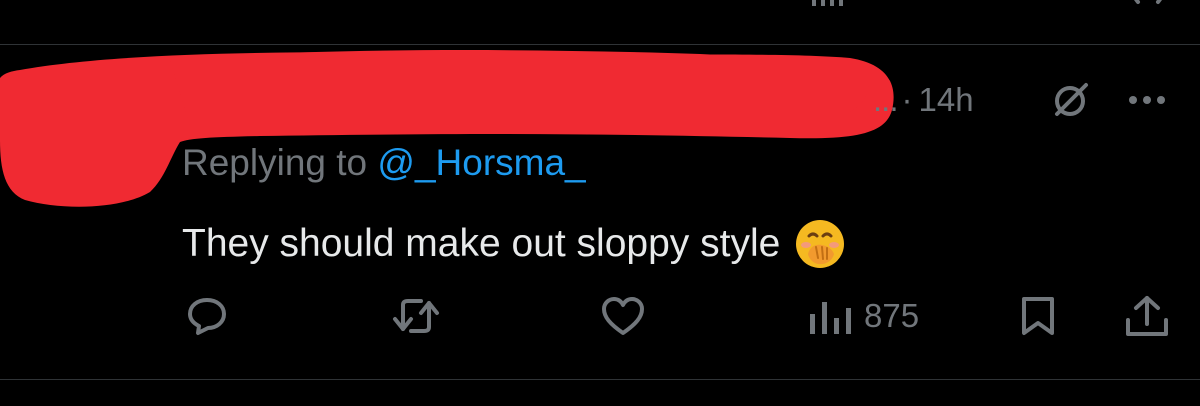  I want to click on grok-icon, so click(1071, 100).